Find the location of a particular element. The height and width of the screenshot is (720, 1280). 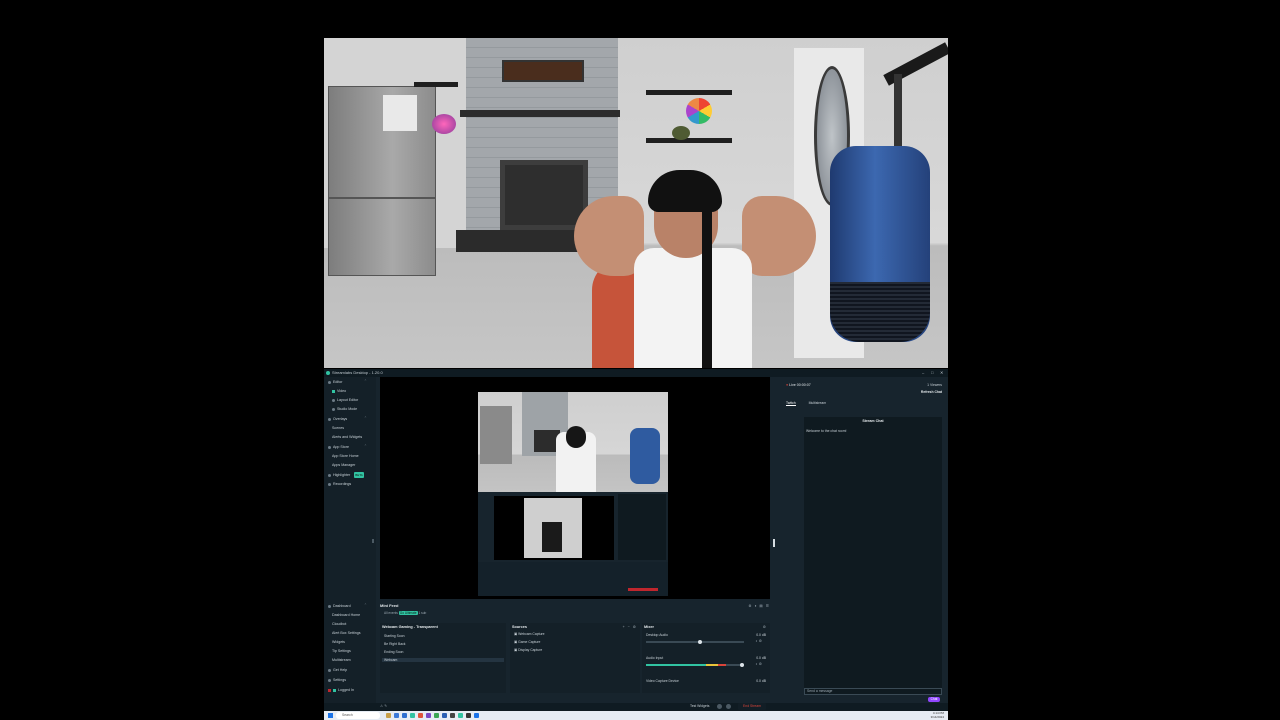

sidebar-item-overlays: Overlays is located at coordinates (337, 419).